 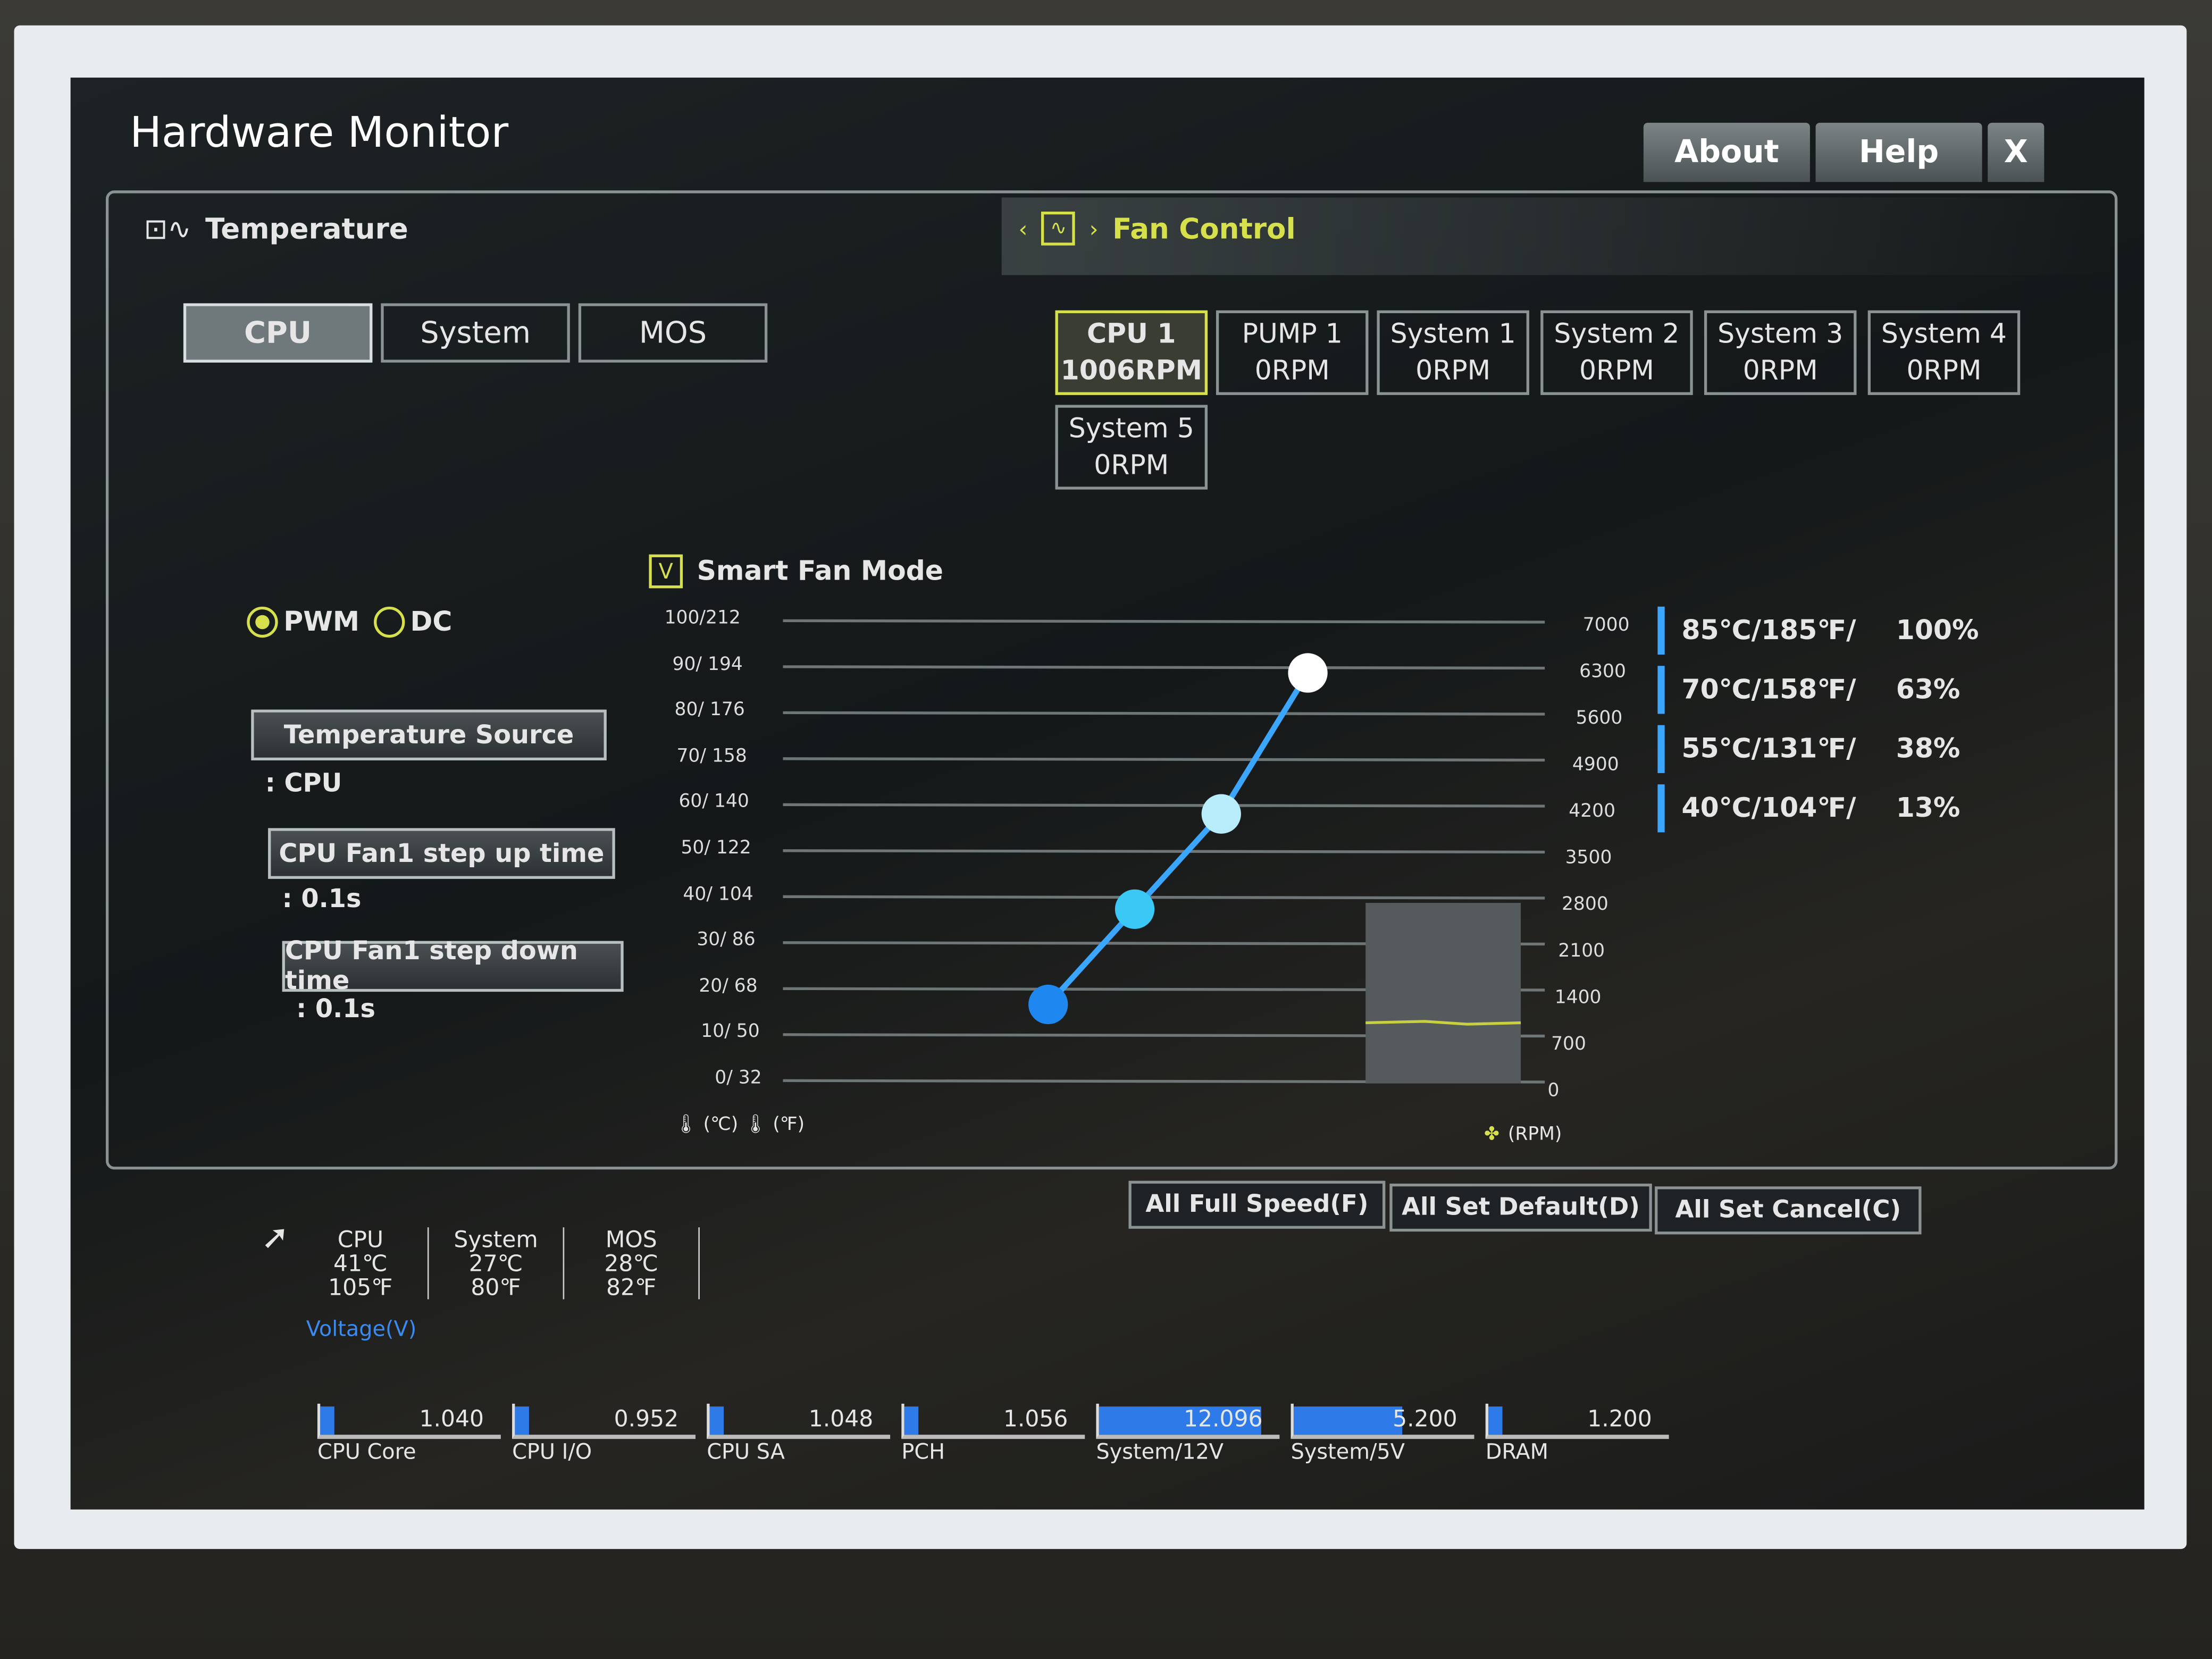 I want to click on voltage-item: 0.952 CPU I/O, so click(x=604, y=1433).